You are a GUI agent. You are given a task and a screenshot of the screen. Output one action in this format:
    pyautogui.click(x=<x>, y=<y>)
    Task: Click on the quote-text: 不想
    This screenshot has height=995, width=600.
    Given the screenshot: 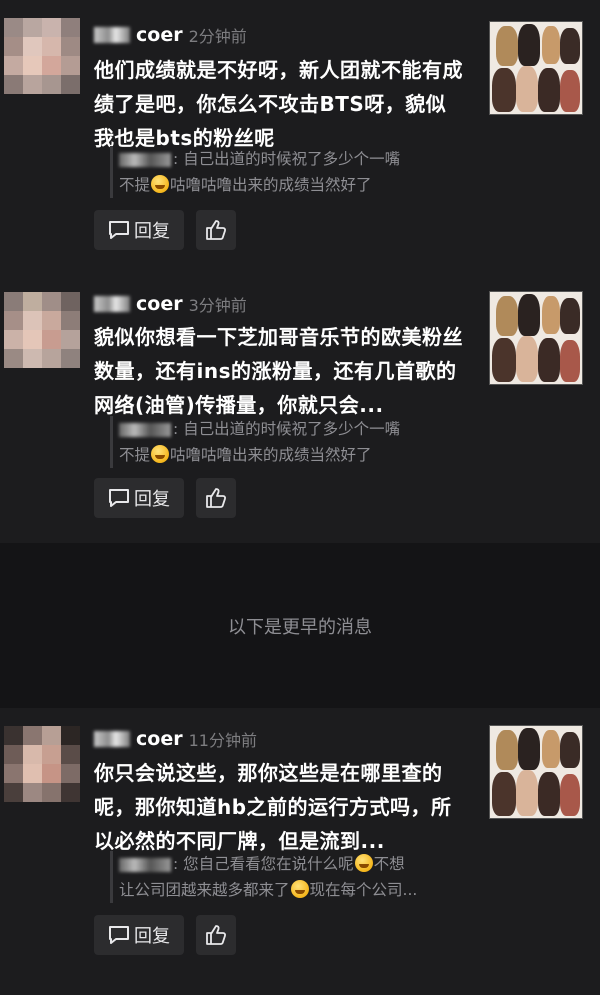 What is the action you would take?
    pyautogui.click(x=389, y=864)
    